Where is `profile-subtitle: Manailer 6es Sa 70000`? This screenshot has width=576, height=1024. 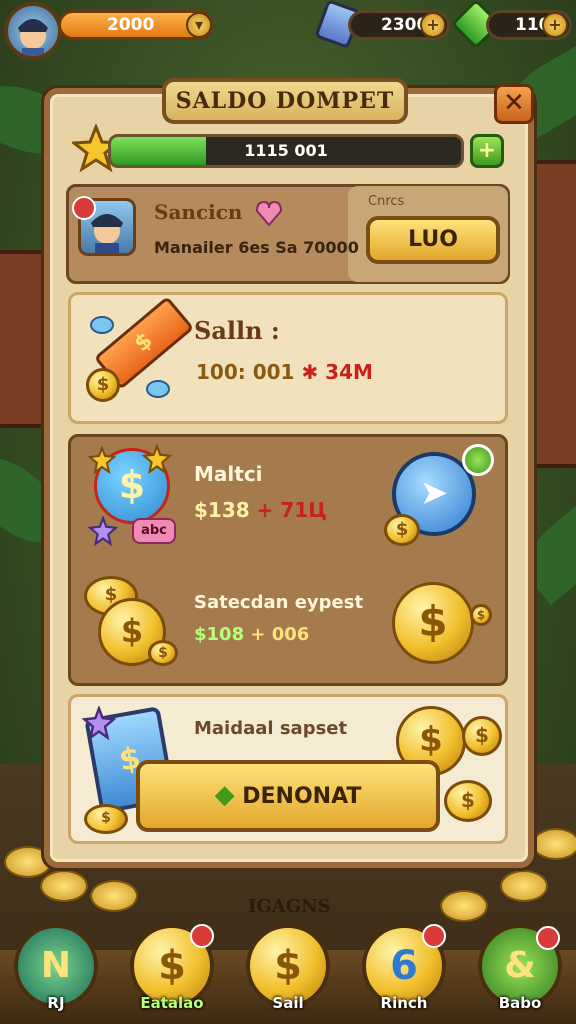
profile-subtitle: Manailer 6es Sa 70000 is located at coordinates (256, 247).